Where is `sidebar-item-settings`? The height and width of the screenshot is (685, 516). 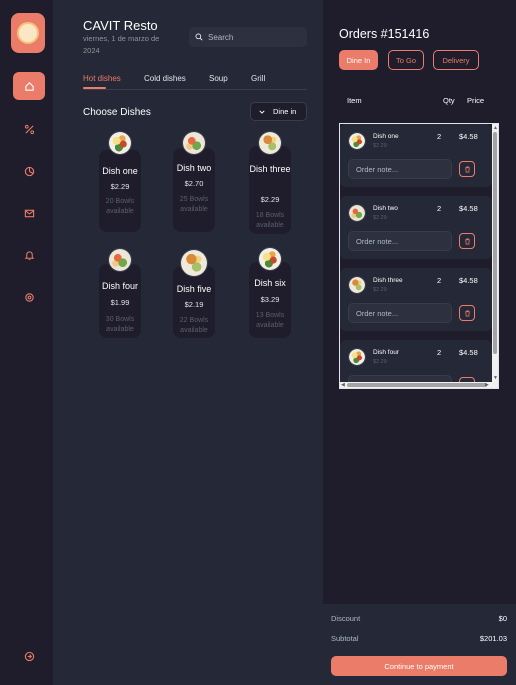
sidebar-item-settings is located at coordinates (29, 297).